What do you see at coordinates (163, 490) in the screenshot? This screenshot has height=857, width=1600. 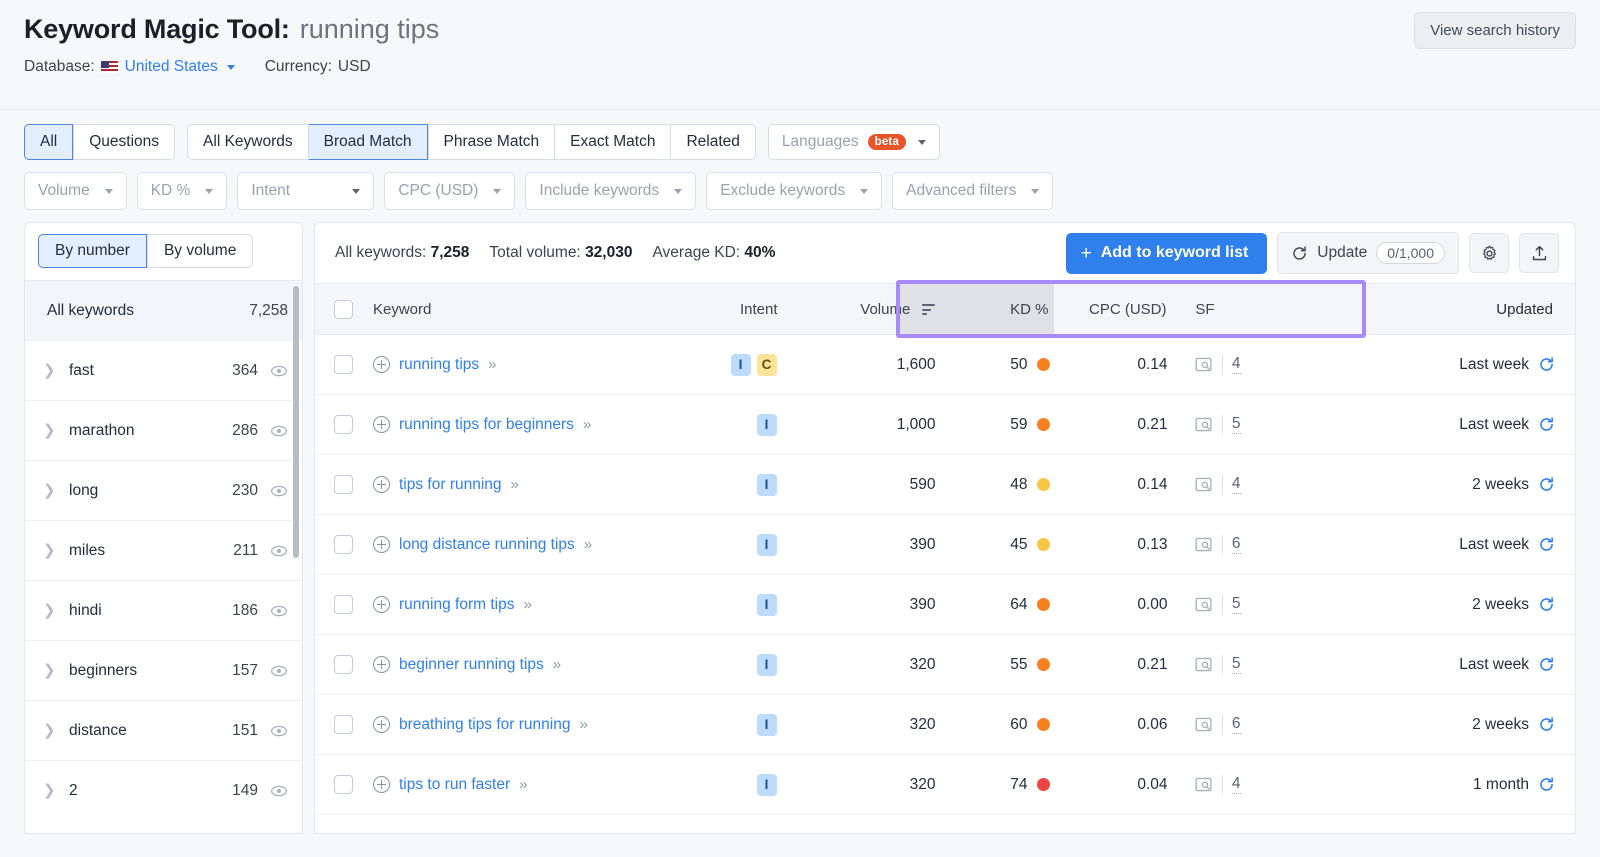 I see `sidebar-item-long: ❯ long 230` at bounding box center [163, 490].